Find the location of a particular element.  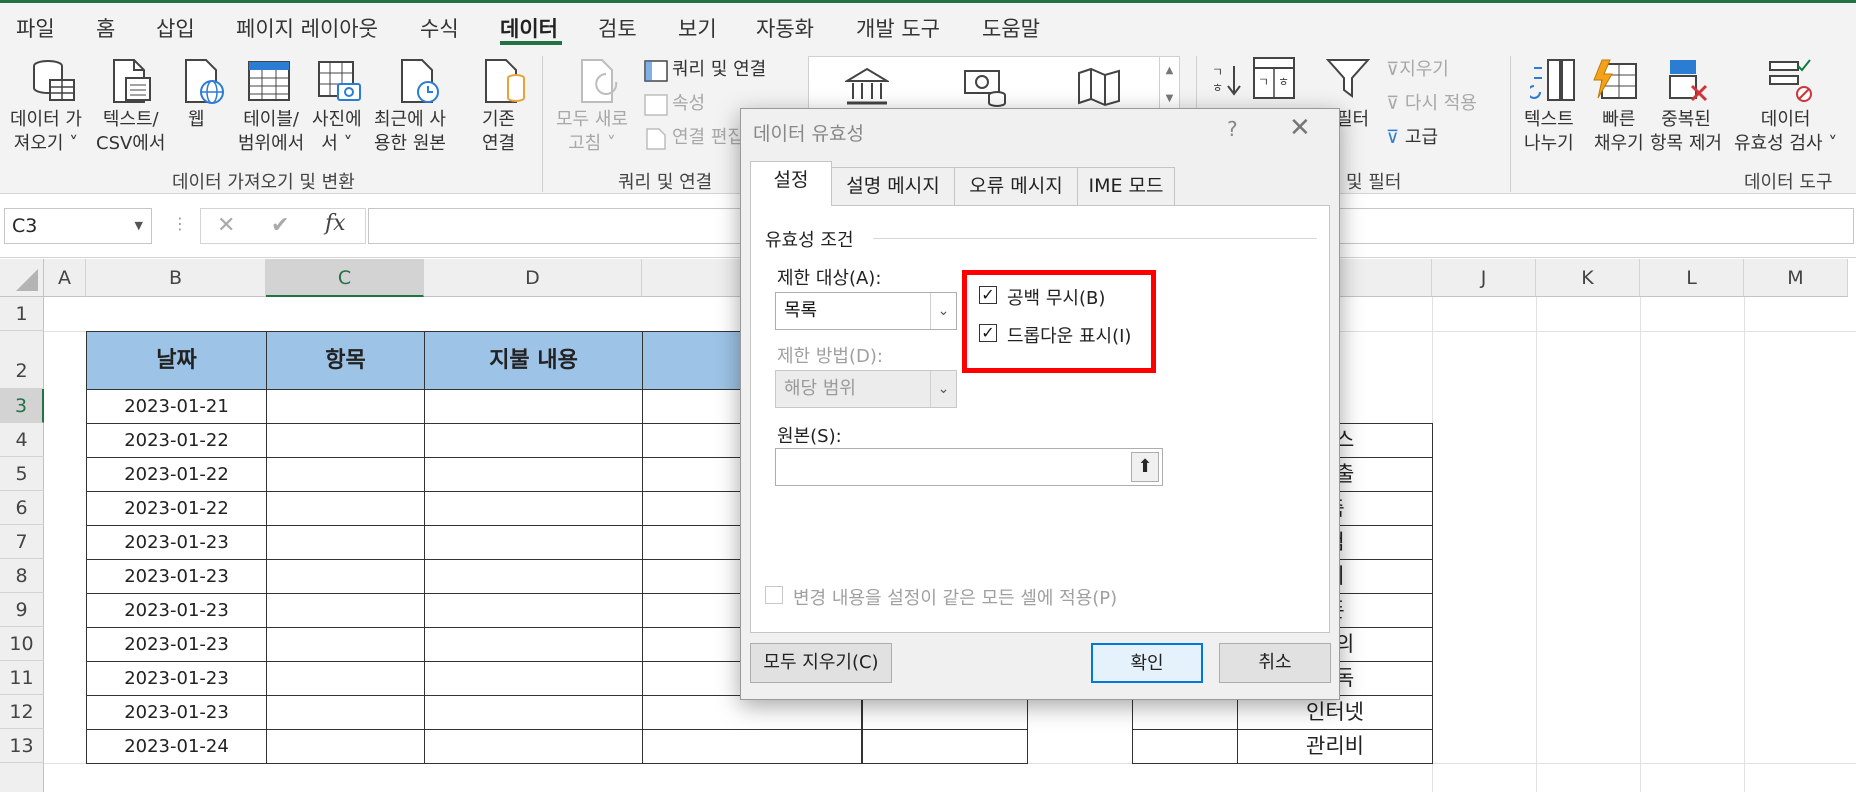

advanced-filter-button: ⊽ 고급 is located at coordinates (1412, 138).